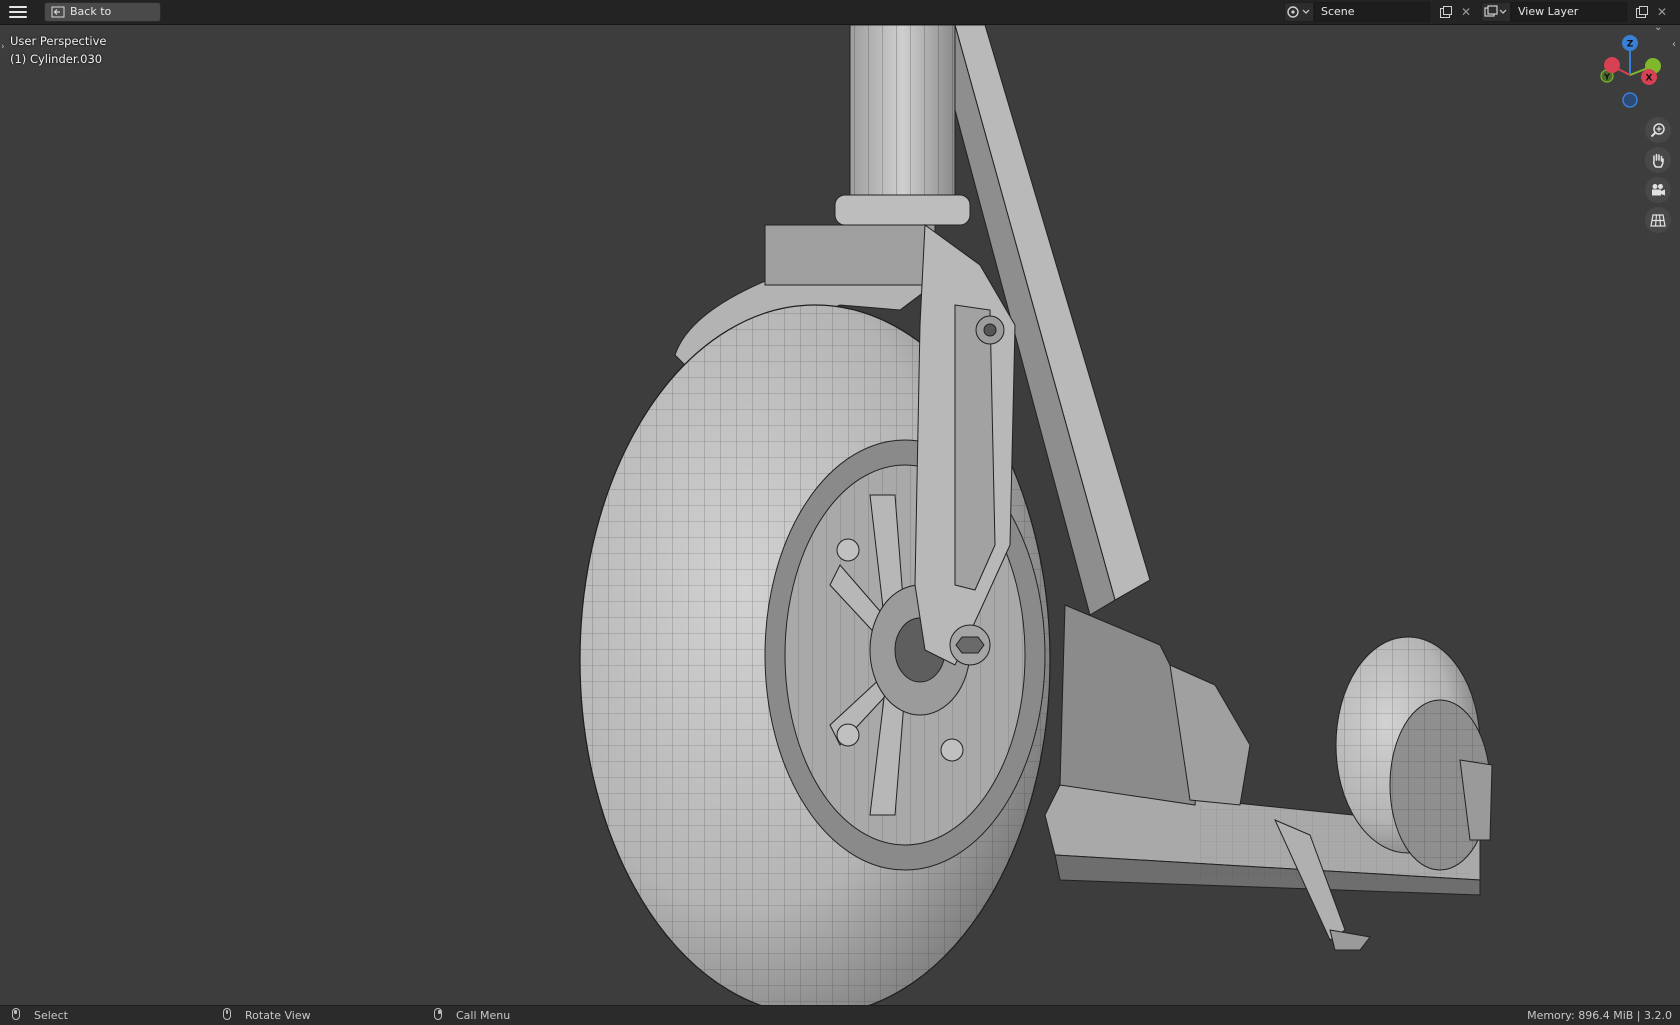 Image resolution: width=1680 pixels, height=1025 pixels. I want to click on z-axis-label: Z, so click(1630, 45).